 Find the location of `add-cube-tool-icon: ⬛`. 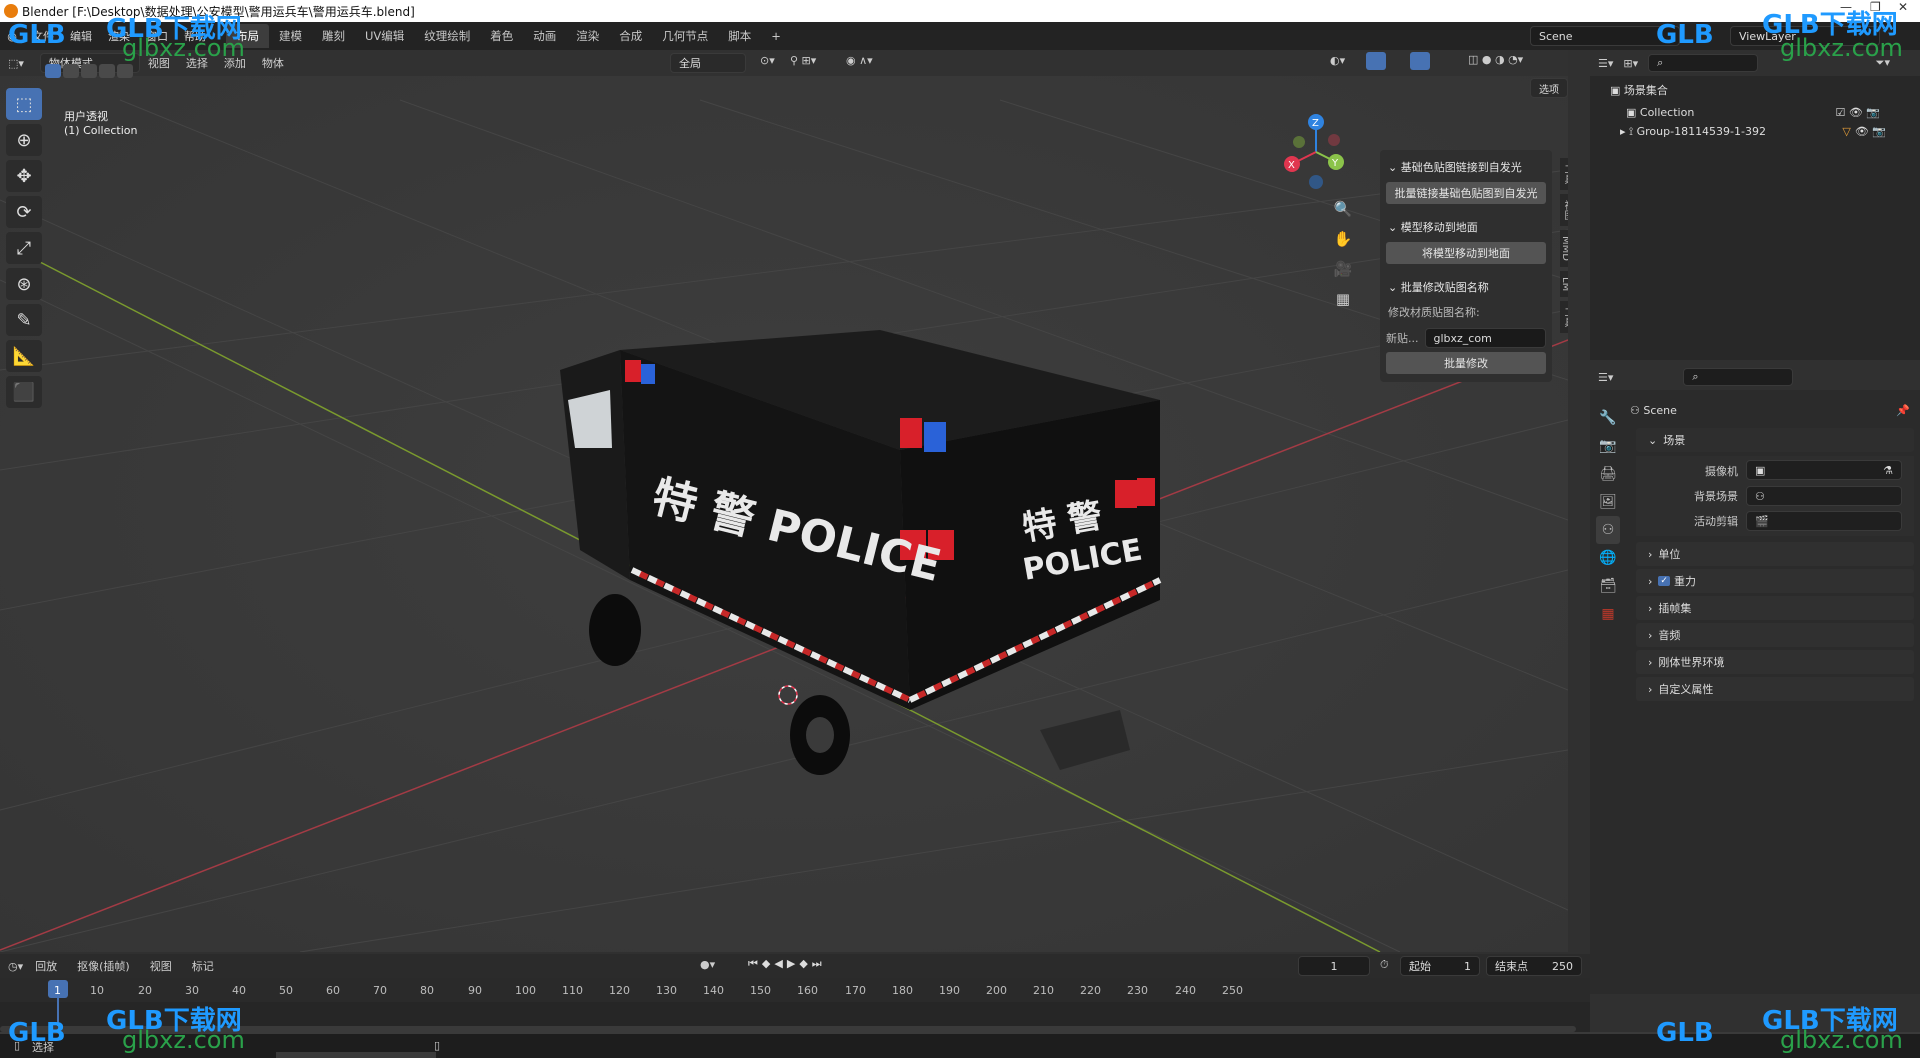

add-cube-tool-icon: ⬛ is located at coordinates (24, 392).